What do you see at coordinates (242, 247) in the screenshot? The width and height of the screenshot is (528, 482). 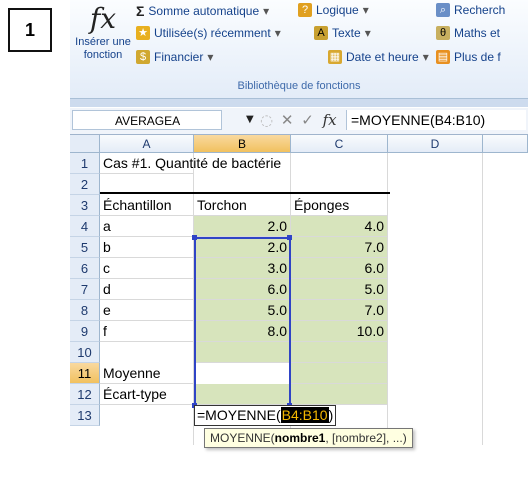 I see `cell-b5: 2.0` at bounding box center [242, 247].